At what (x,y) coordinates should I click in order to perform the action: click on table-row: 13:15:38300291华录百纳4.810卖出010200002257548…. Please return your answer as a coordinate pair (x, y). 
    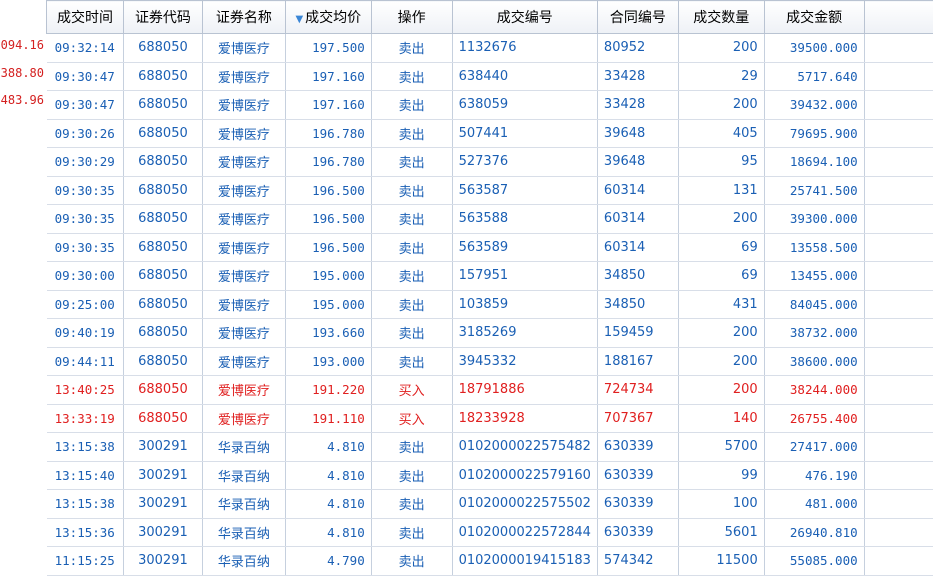
    Looking at the image, I should click on (490, 447).